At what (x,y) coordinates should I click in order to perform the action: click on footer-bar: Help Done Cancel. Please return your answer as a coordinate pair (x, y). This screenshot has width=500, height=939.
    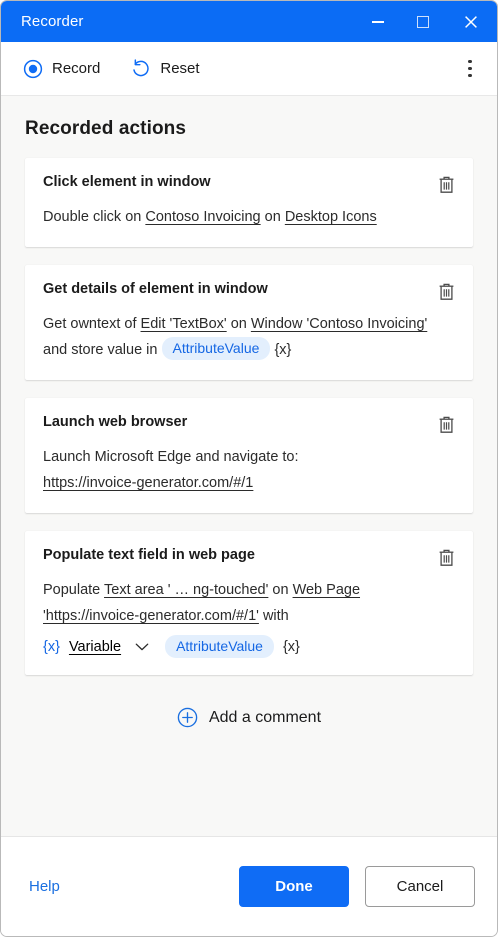
    Looking at the image, I should click on (249, 886).